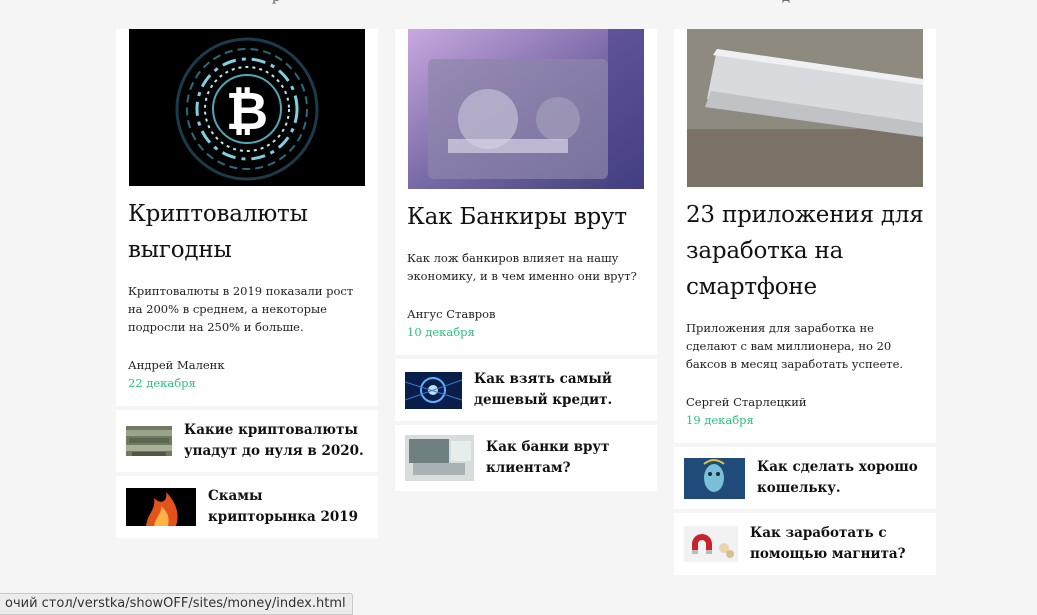 The width and height of the screenshot is (1037, 615). I want to click on related-article: Скамы крипторынка 2019, so click(247, 507).